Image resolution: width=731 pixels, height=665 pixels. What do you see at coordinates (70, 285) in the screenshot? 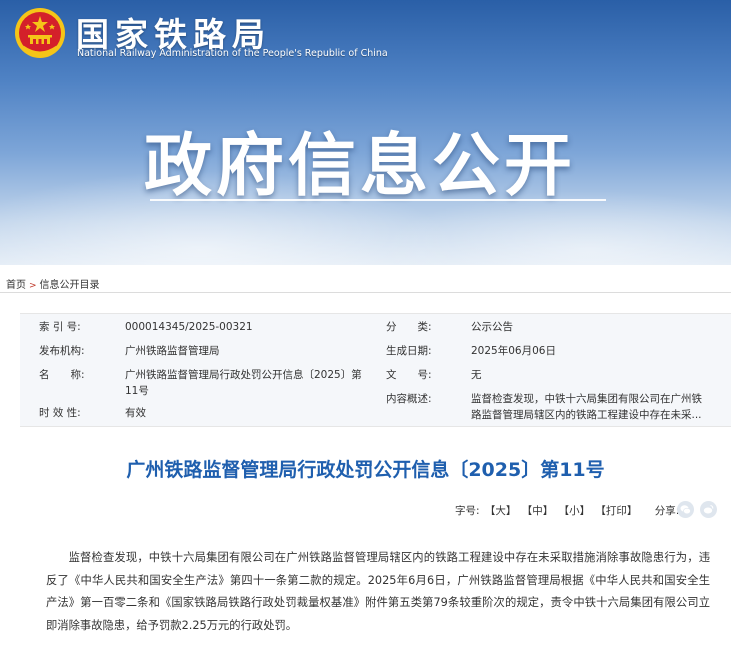
I see `breadcrumb-info-directory-link: 信息公开目录` at bounding box center [70, 285].